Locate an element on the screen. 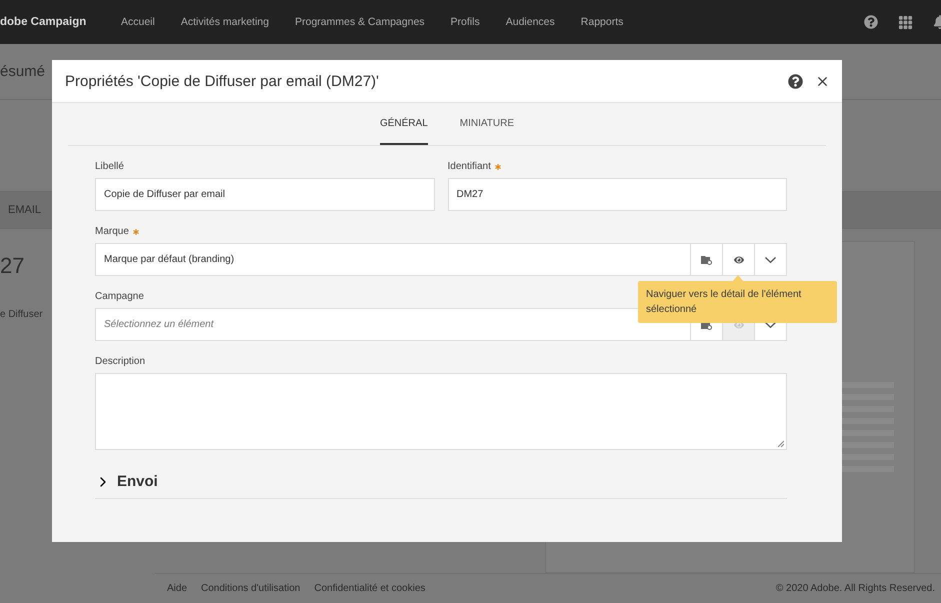  footer-link: Confidentialité et cookies is located at coordinates (370, 588).